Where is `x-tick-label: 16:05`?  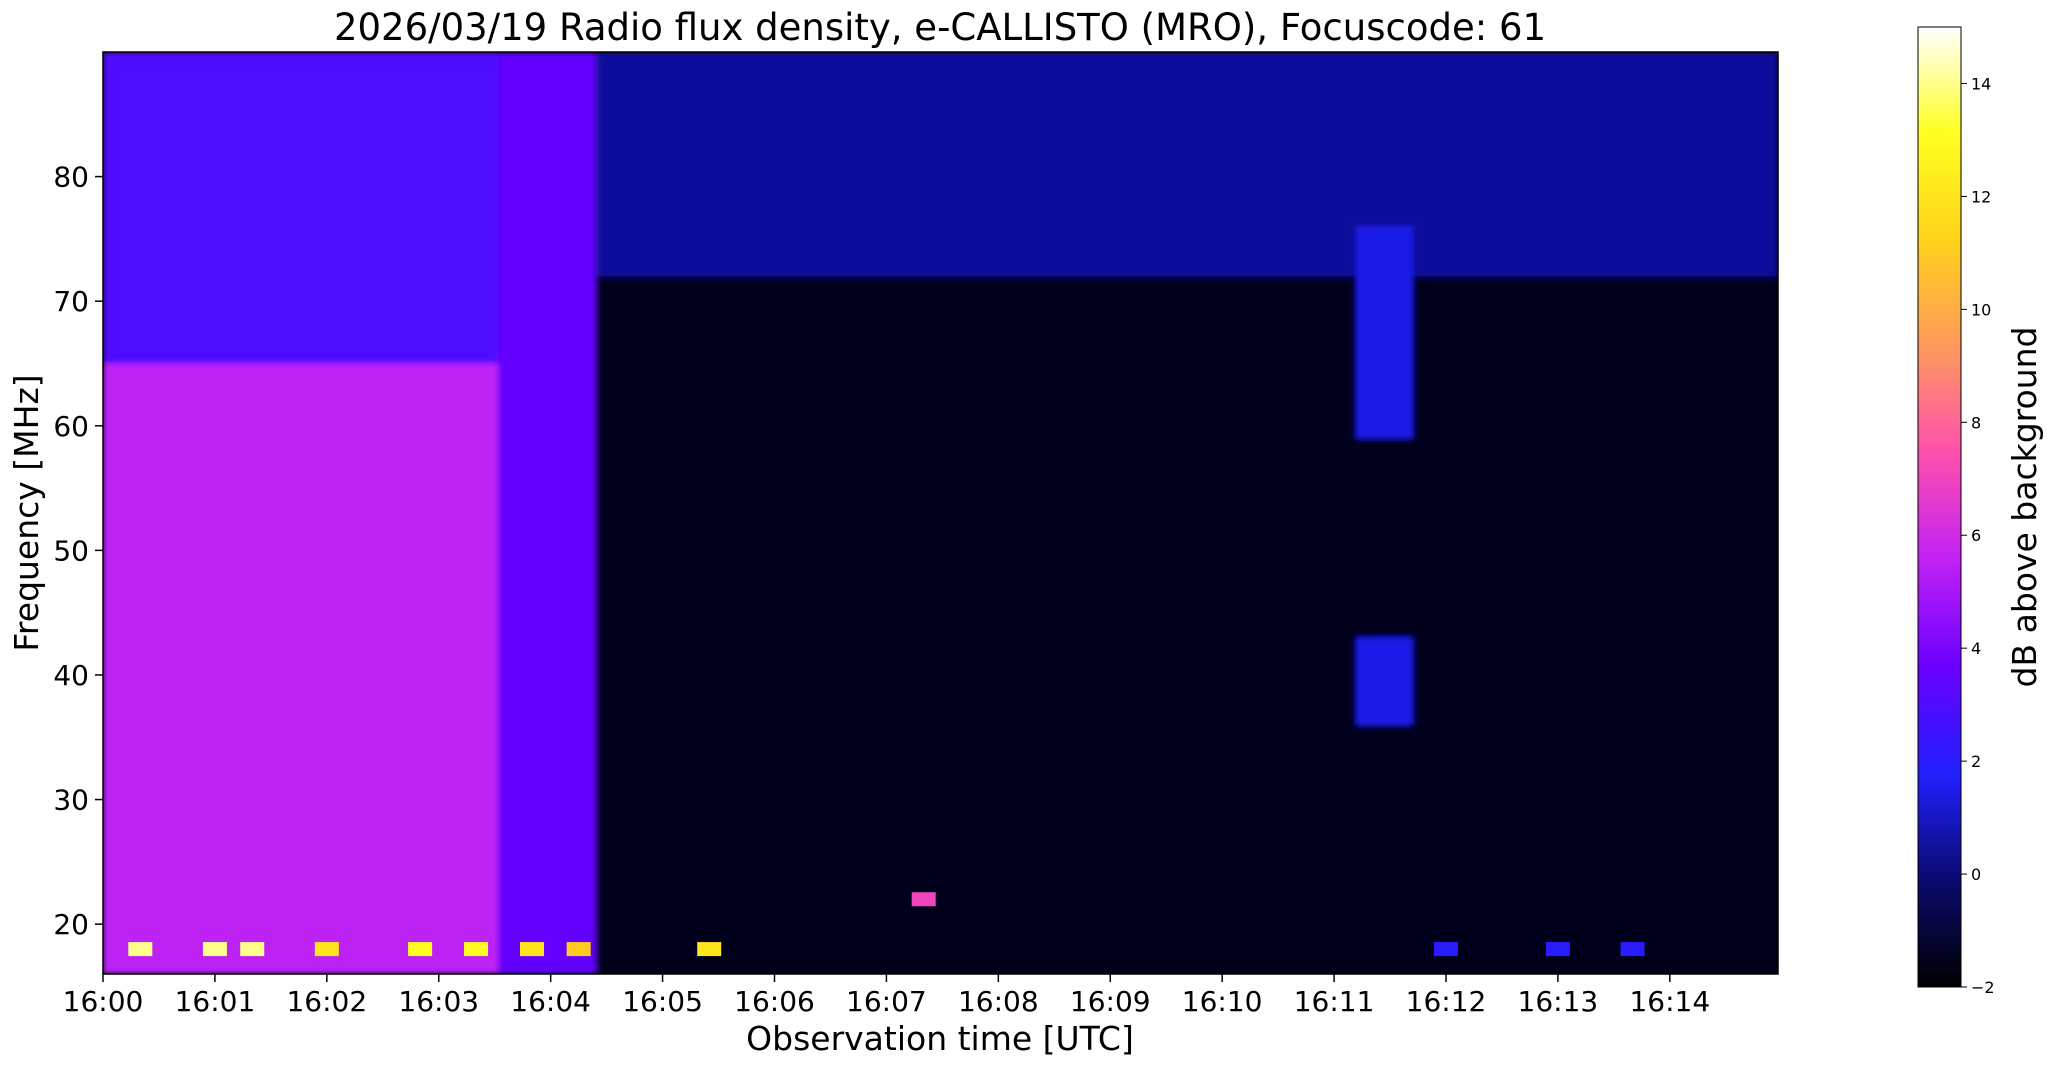
x-tick-label: 16:05 is located at coordinates (662, 1001).